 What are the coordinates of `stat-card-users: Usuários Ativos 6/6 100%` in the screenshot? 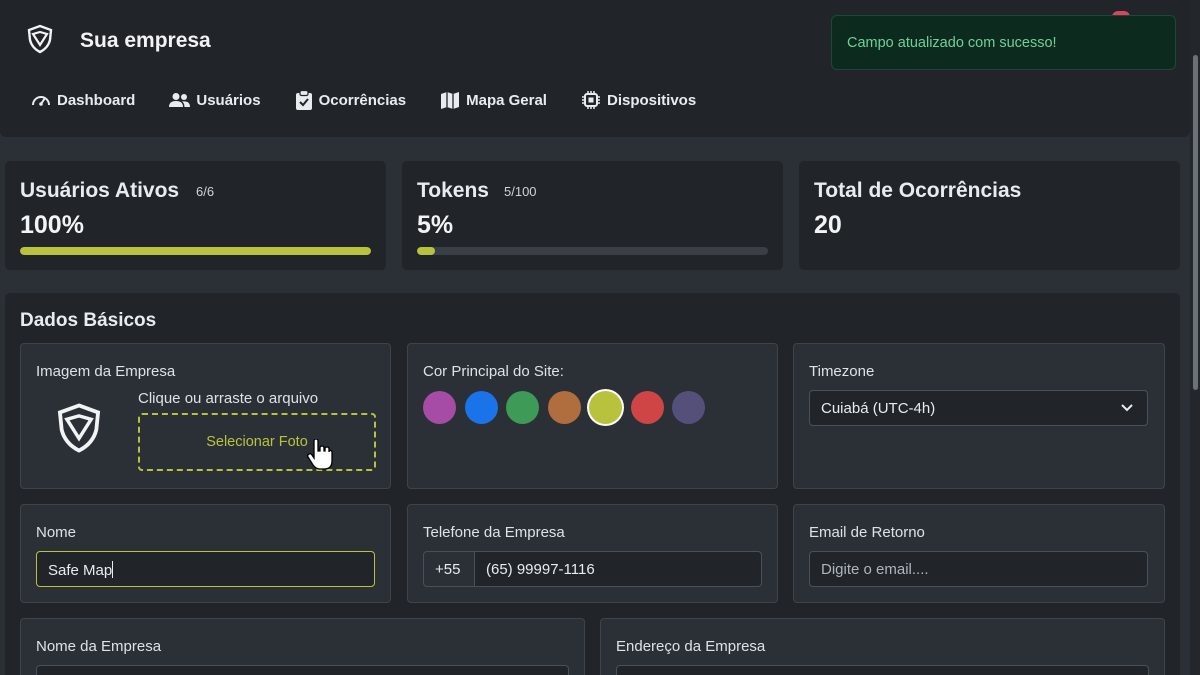 It's located at (195, 215).